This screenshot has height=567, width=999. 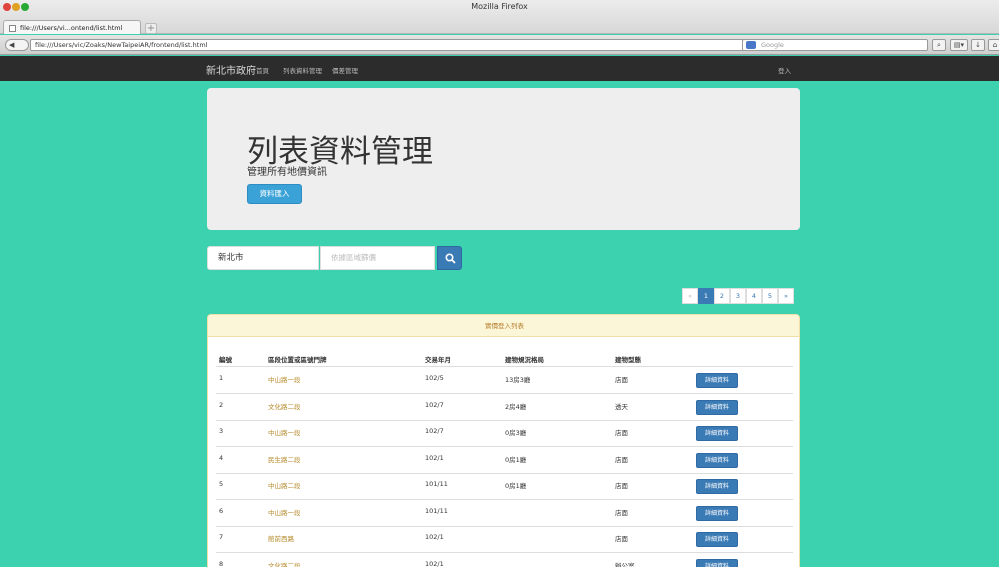 I want to click on download-icon: ↓, so click(x=978, y=45).